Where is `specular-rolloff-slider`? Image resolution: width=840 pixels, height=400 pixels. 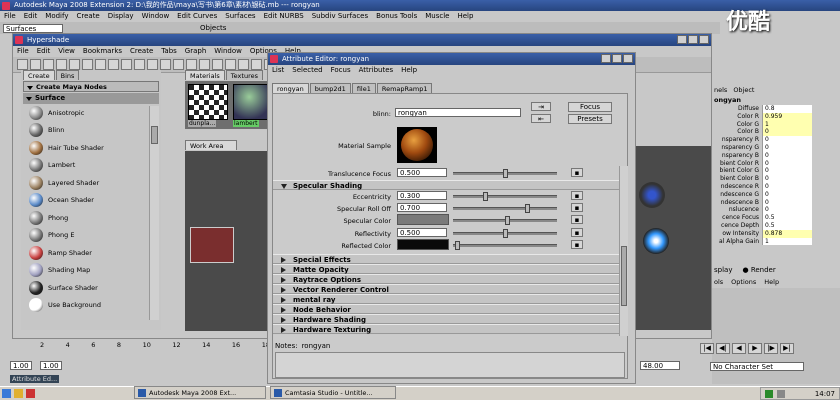 specular-rolloff-slider is located at coordinates (505, 208).